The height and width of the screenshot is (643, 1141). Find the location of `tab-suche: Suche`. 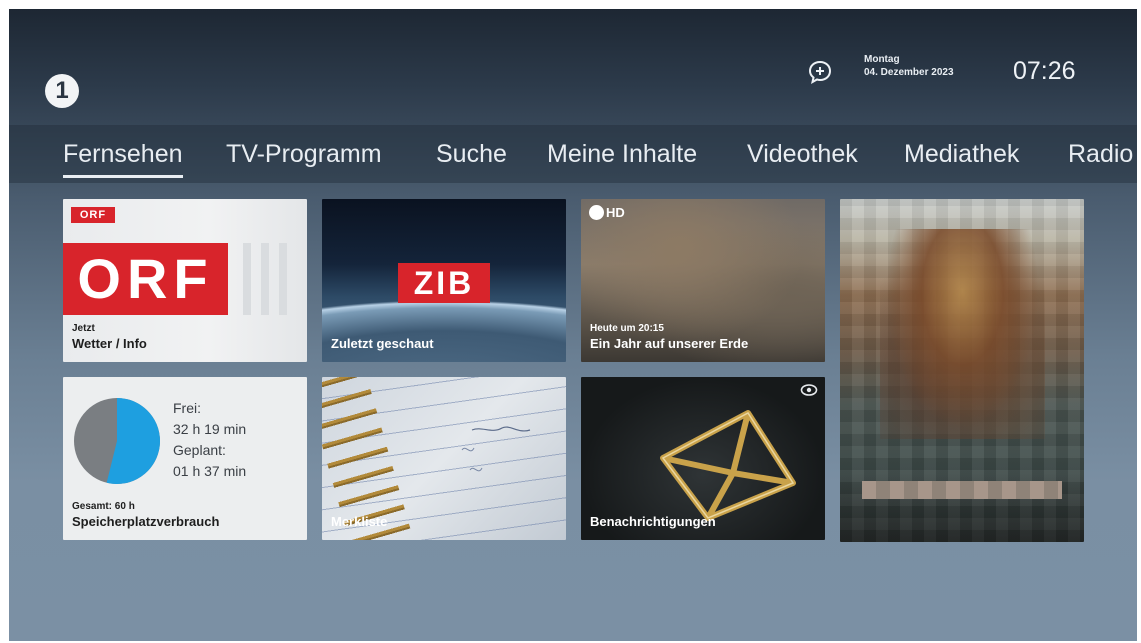

tab-suche: Suche is located at coordinates (471, 154).